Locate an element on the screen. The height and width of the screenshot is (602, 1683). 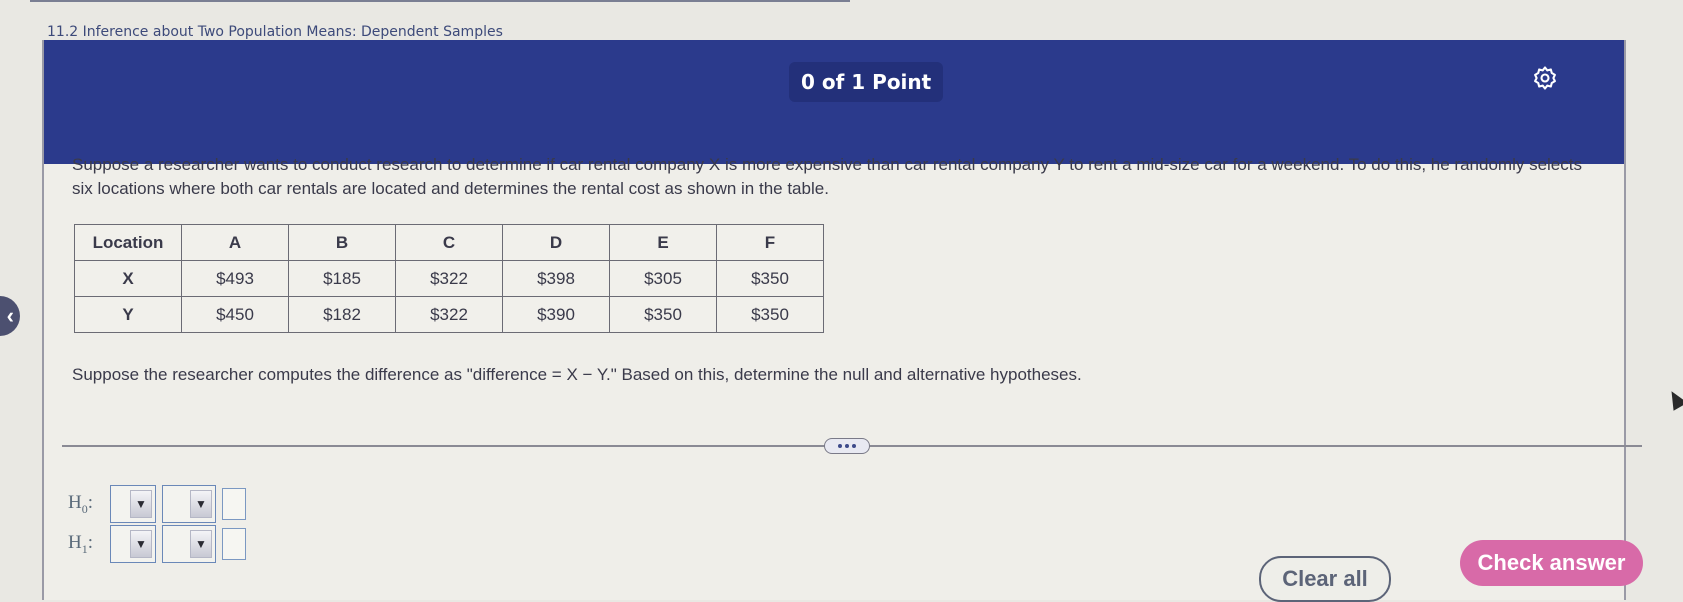
check-answer-button: Check answer is located at coordinates (1551, 563).